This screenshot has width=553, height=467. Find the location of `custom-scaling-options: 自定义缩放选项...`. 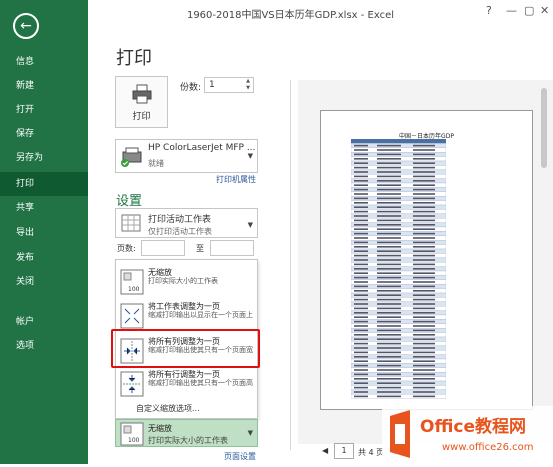

custom-scaling-options: 自定义缩放选项... is located at coordinates (168, 408).